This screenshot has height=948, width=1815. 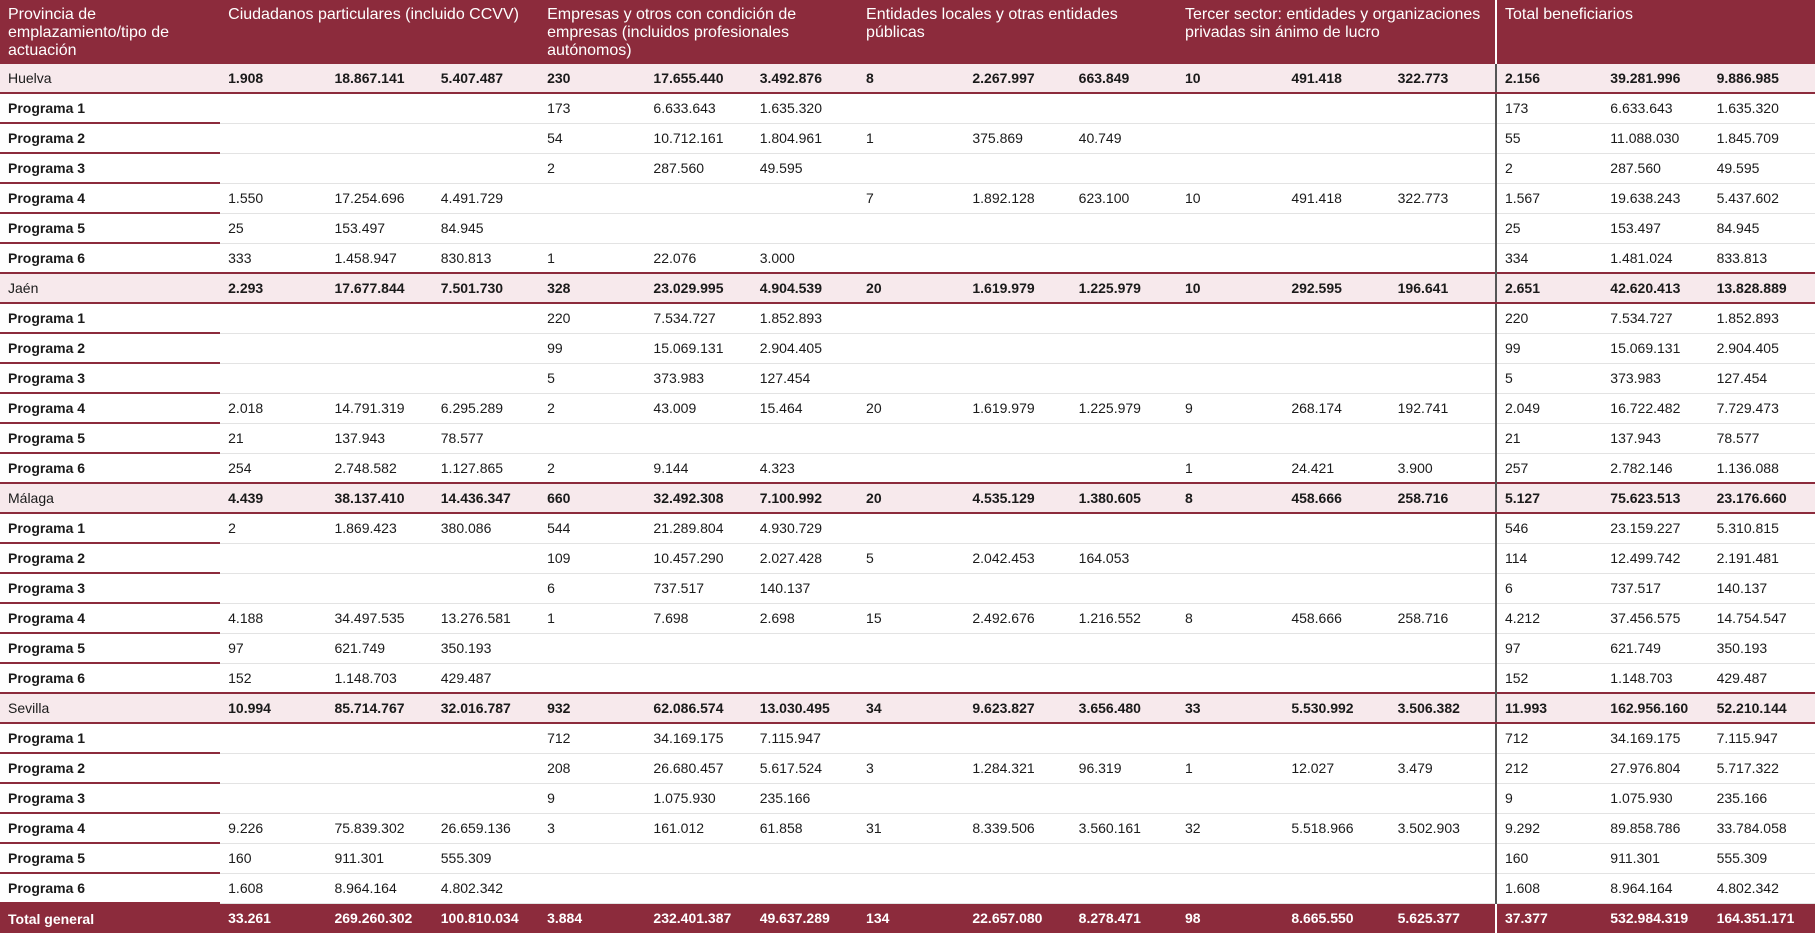 What do you see at coordinates (1655, 768) in the screenshot?
I see `table-cell: 27.976.804` at bounding box center [1655, 768].